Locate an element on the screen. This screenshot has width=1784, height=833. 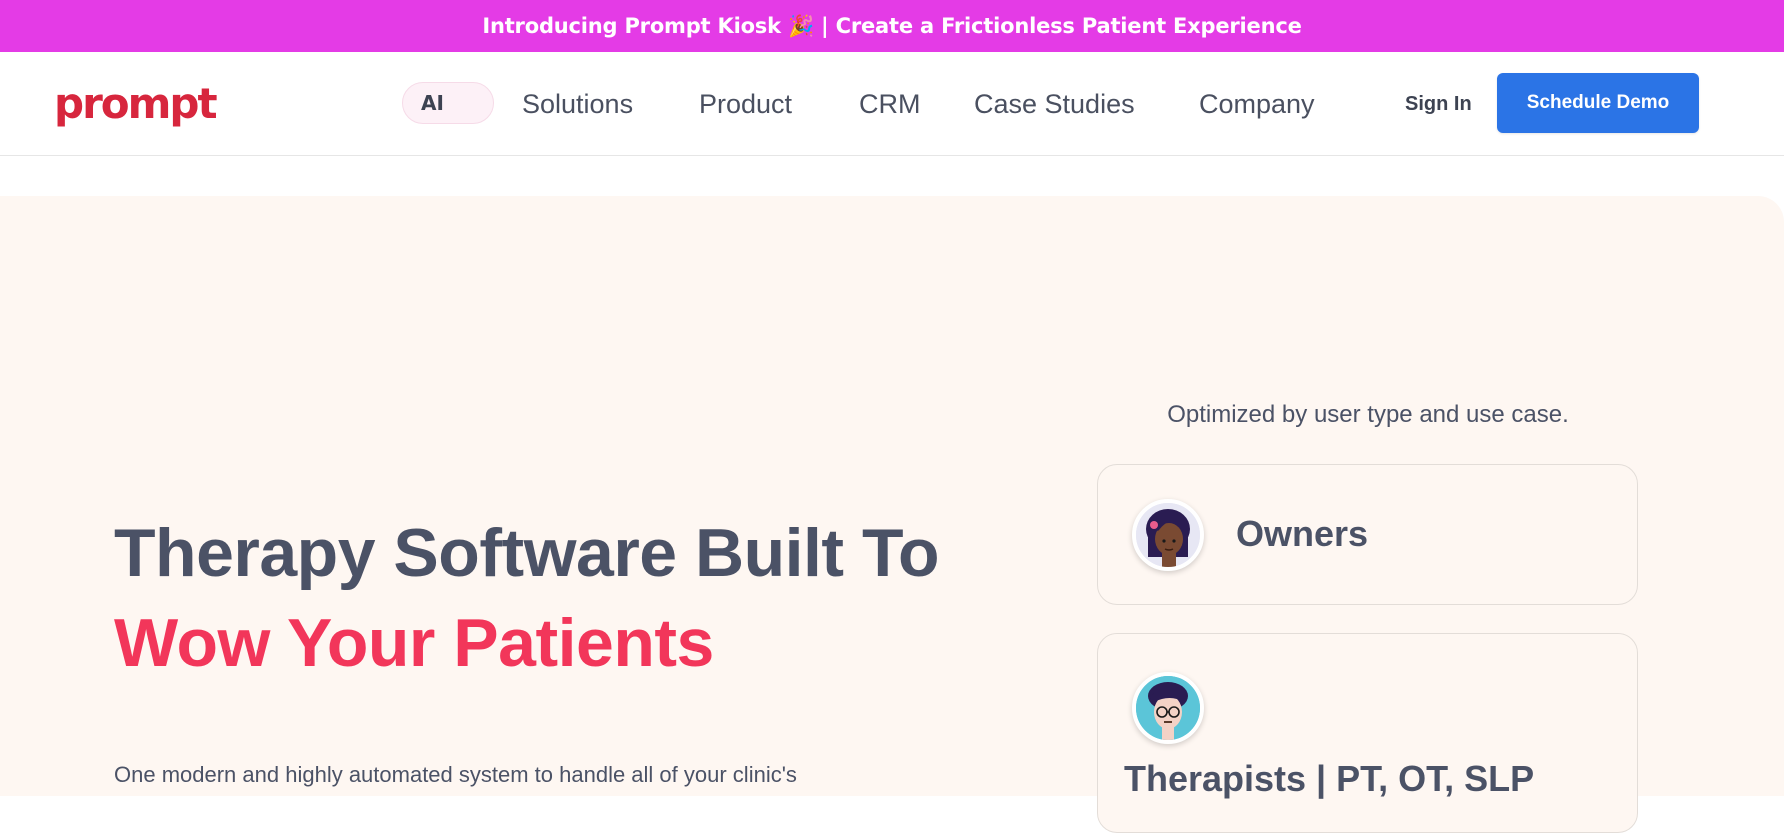
nav-case-studies-label: Case Studies is located at coordinates (1054, 104).